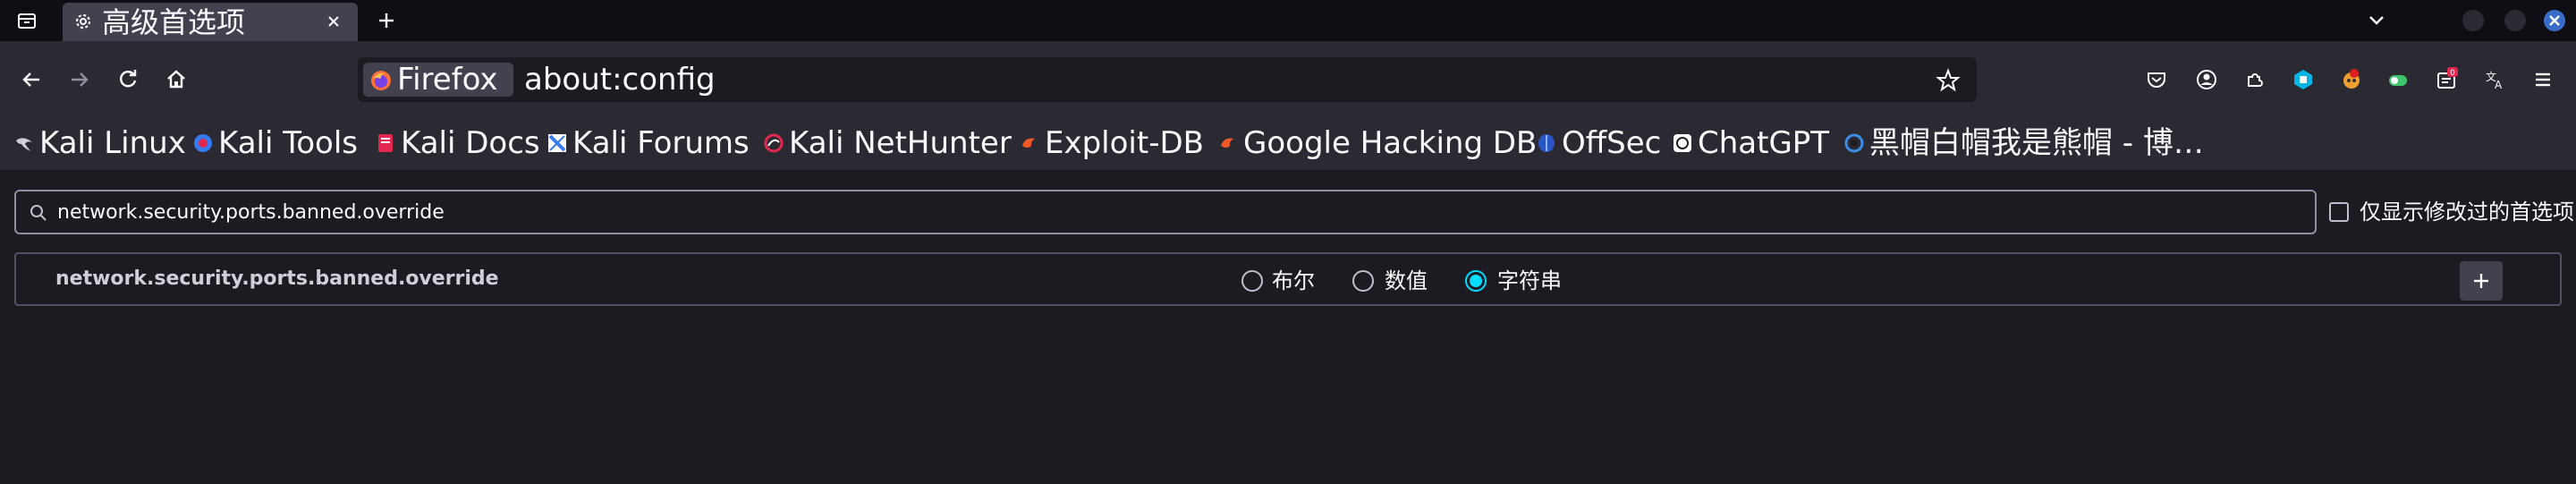 The height and width of the screenshot is (484, 2576). I want to click on hackbar-extension-icon, so click(2351, 79).